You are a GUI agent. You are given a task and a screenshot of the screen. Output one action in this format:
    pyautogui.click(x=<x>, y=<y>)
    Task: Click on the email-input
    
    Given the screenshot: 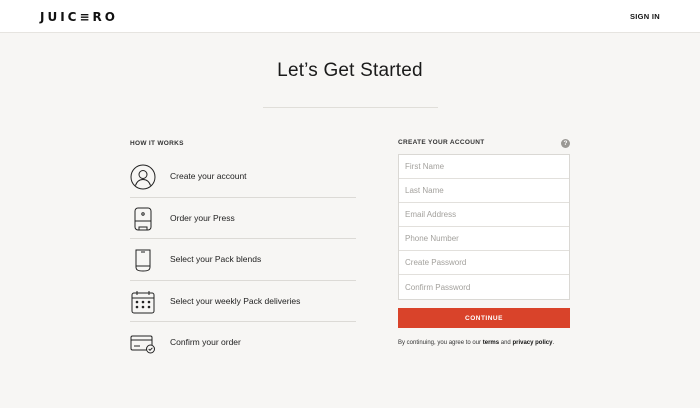 What is the action you would take?
    pyautogui.click(x=484, y=215)
    